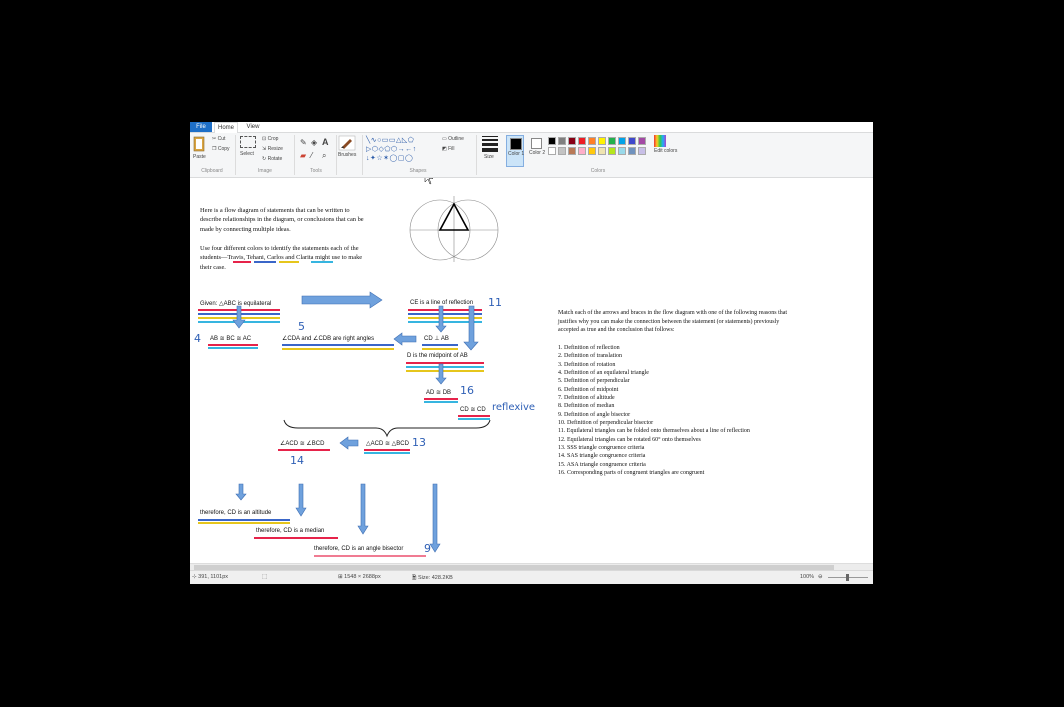 The height and width of the screenshot is (707, 1064). I want to click on handwritten-16: 16, so click(467, 390).